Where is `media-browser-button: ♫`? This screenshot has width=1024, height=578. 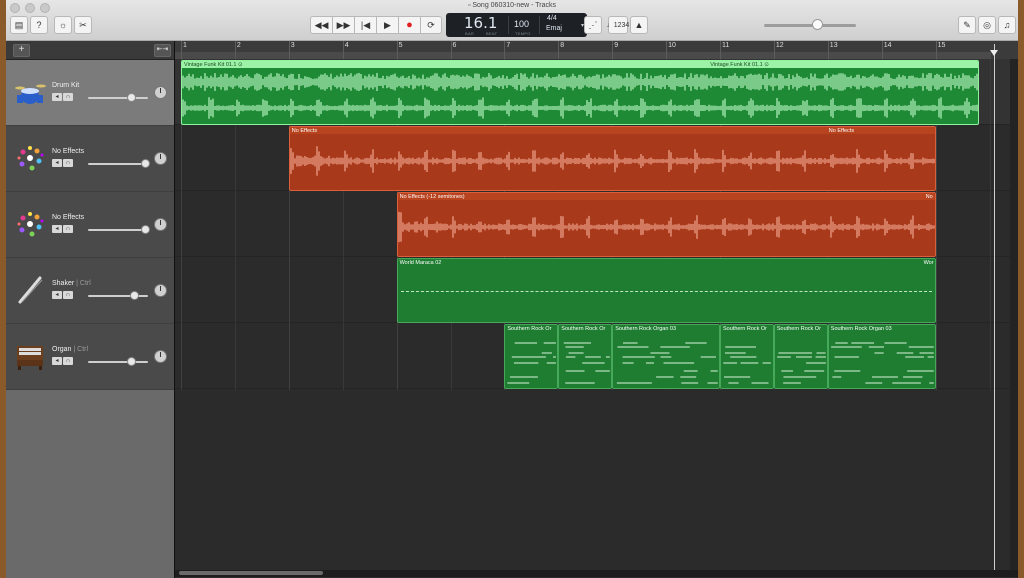 media-browser-button: ♫ is located at coordinates (1007, 25).